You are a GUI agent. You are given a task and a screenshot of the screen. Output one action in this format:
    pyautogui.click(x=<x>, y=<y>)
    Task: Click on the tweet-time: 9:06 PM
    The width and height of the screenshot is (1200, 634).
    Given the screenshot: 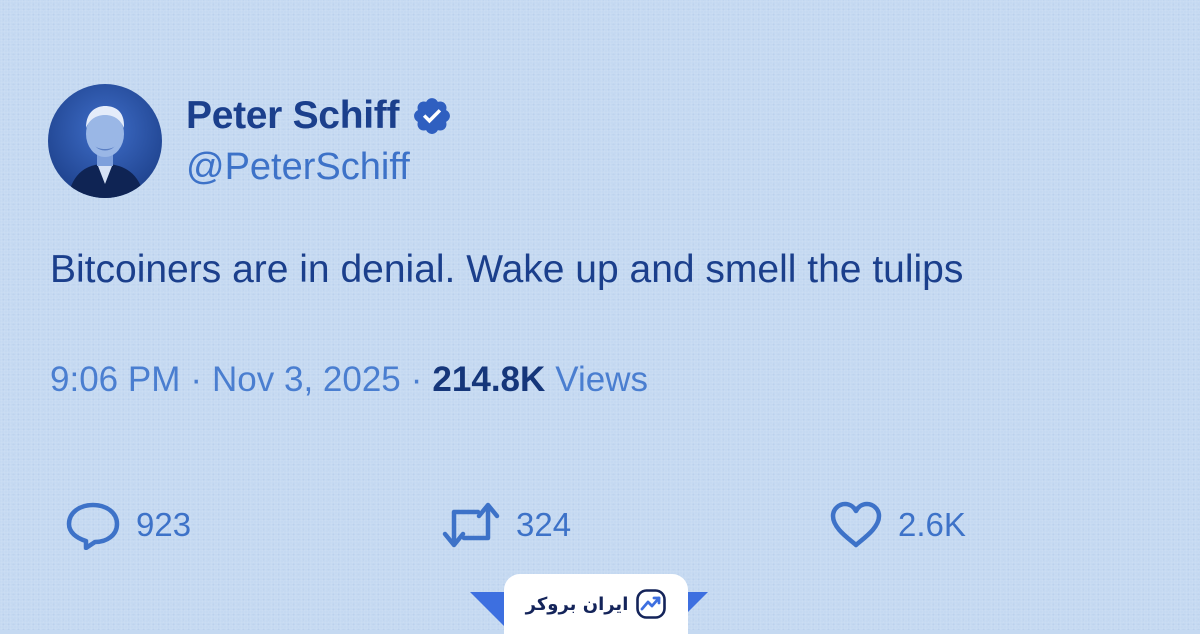 What is the action you would take?
    pyautogui.click(x=115, y=380)
    